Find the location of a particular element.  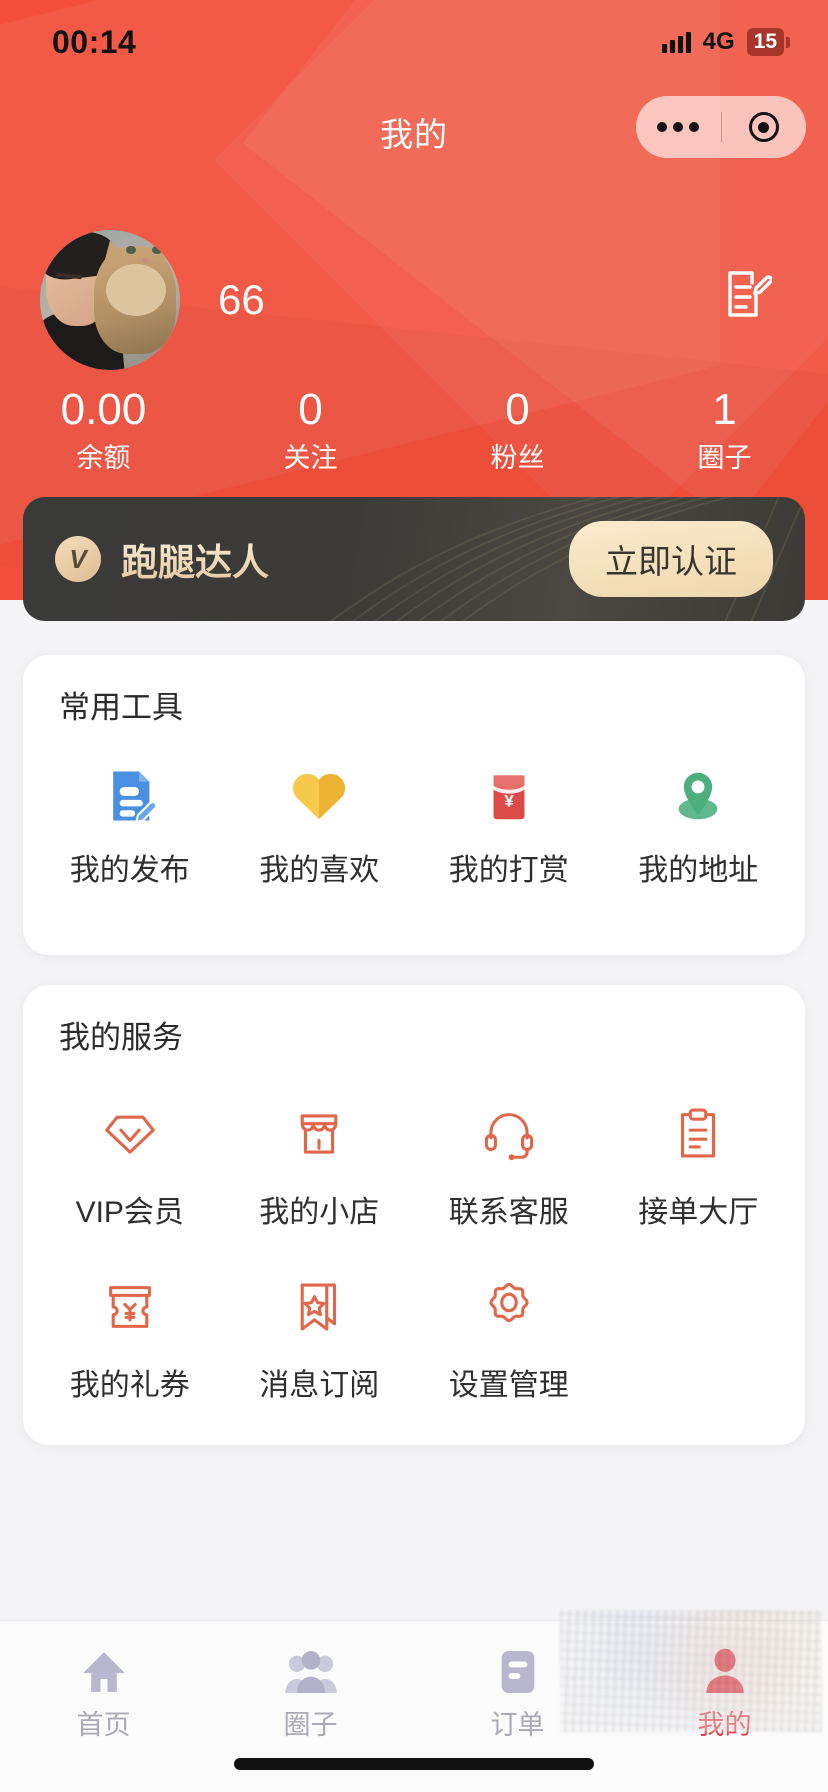

screenshot-watermark-artifact is located at coordinates (691, 1671).